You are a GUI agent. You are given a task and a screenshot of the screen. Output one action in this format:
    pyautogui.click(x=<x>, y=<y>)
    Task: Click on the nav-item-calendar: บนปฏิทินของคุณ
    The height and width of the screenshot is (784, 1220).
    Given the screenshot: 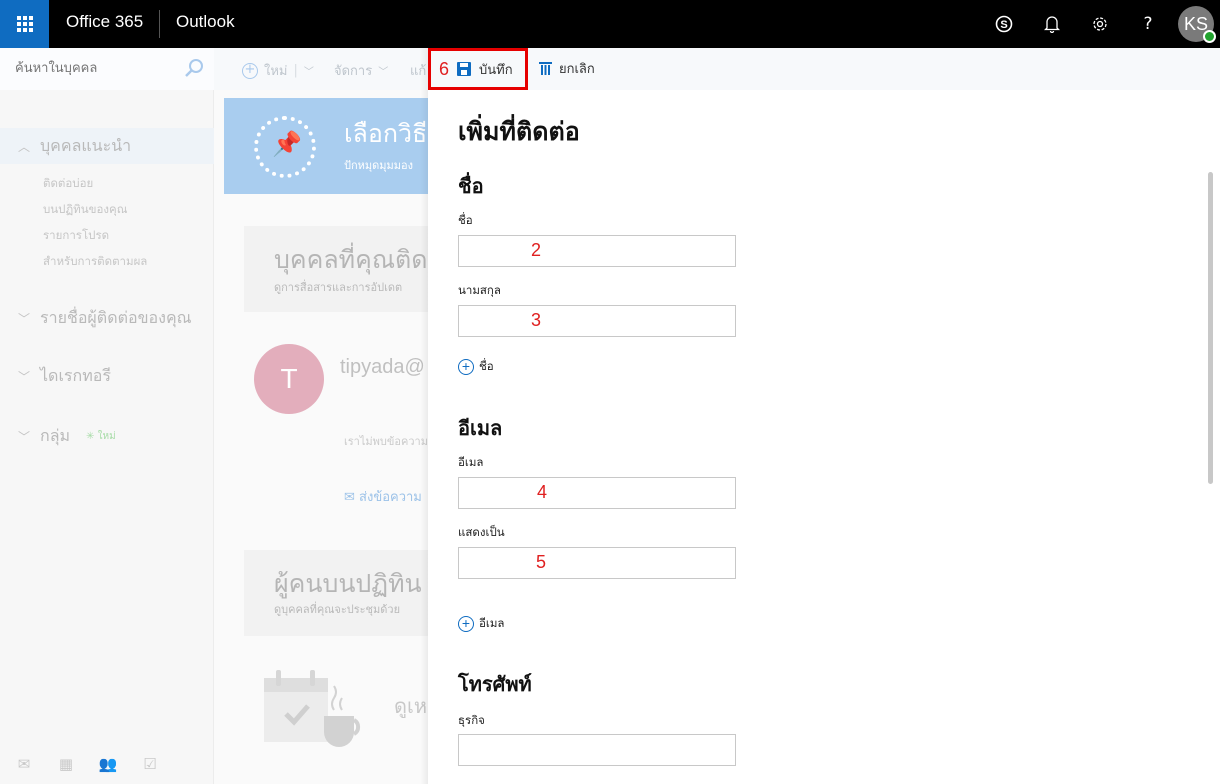 What is the action you would take?
    pyautogui.click(x=107, y=209)
    